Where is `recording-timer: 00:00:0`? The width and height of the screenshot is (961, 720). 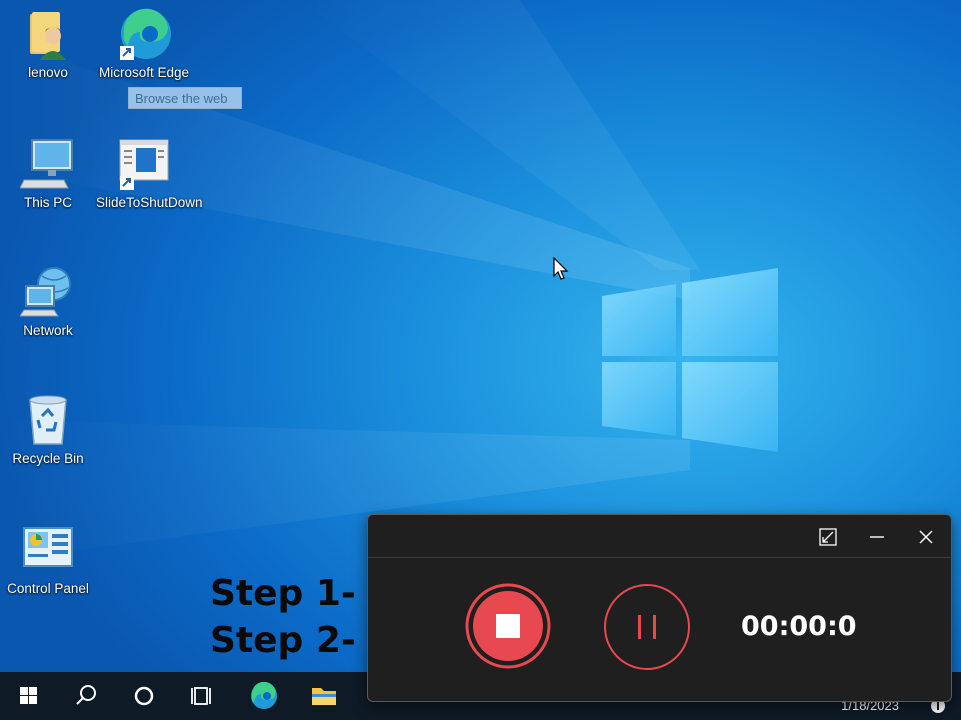
recording-timer: 00:00:0 is located at coordinates (799, 626).